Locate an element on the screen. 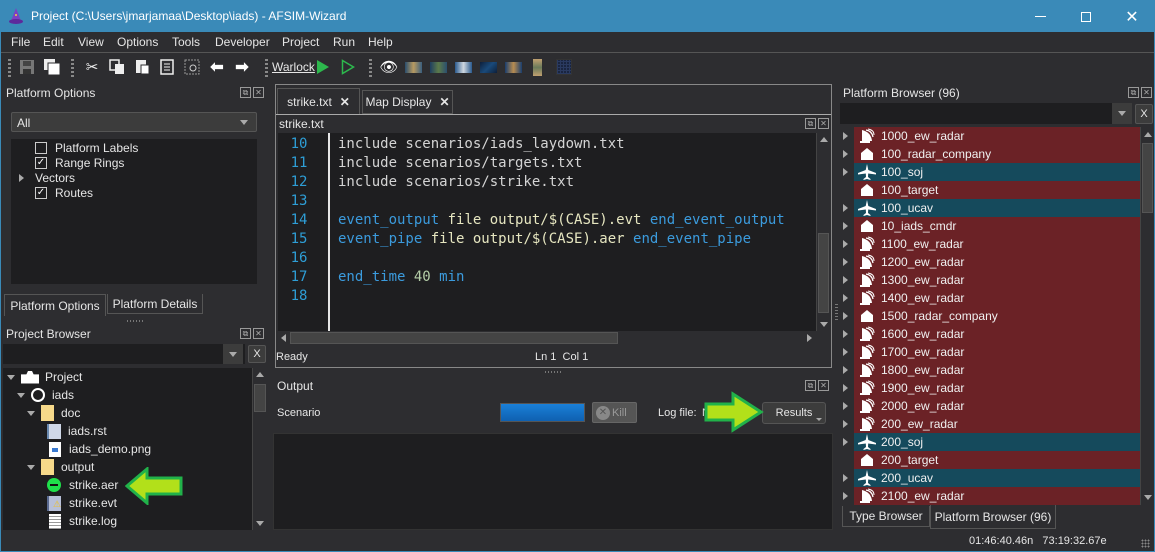 Image resolution: width=1155 pixels, height=552 pixels. editor-hscrollbar is located at coordinates (547, 338).